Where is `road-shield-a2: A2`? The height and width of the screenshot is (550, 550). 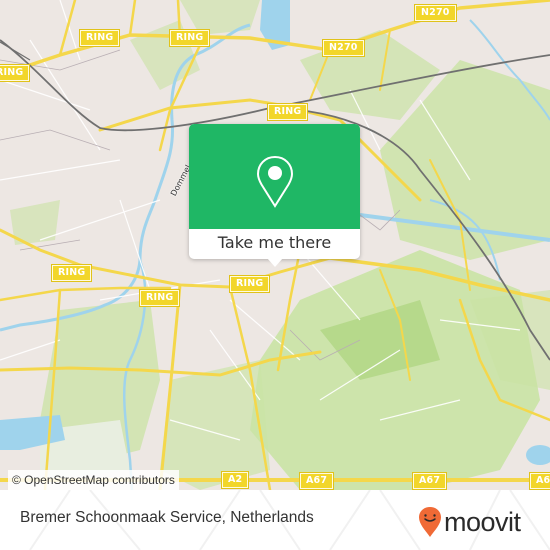
road-shield-a2: A2 is located at coordinates (235, 480).